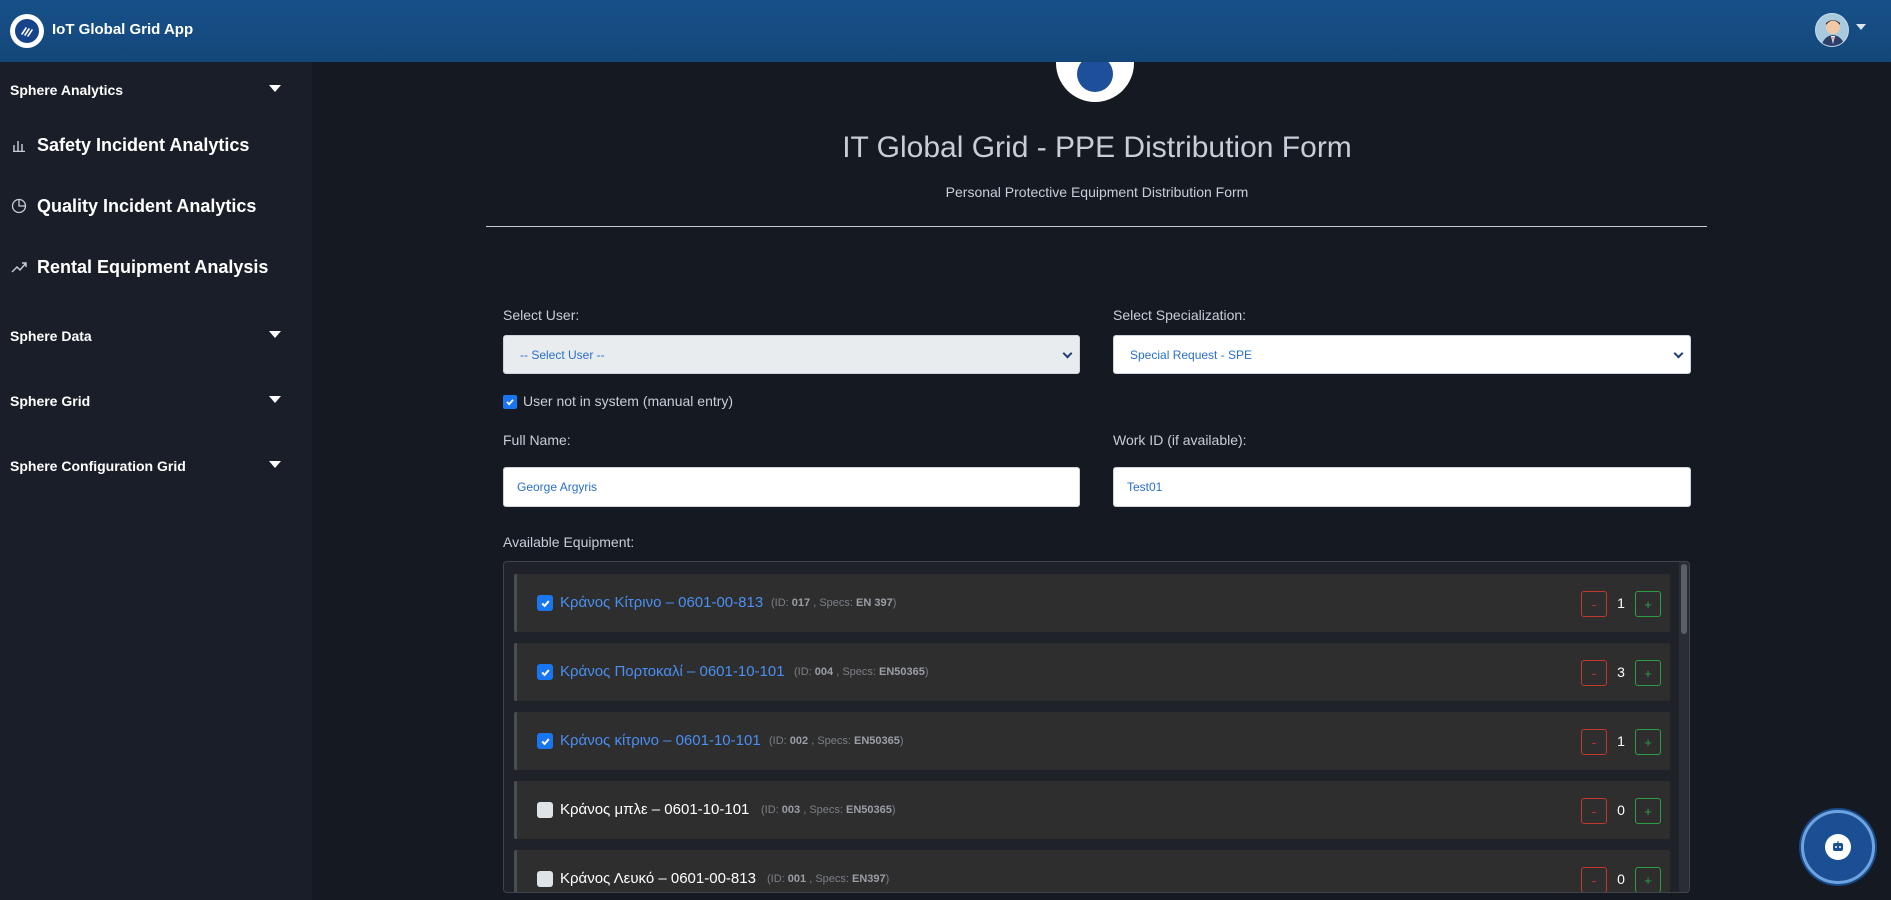 The width and height of the screenshot is (1891, 900). What do you see at coordinates (27, 31) in the screenshot?
I see `grid-logo-icon` at bounding box center [27, 31].